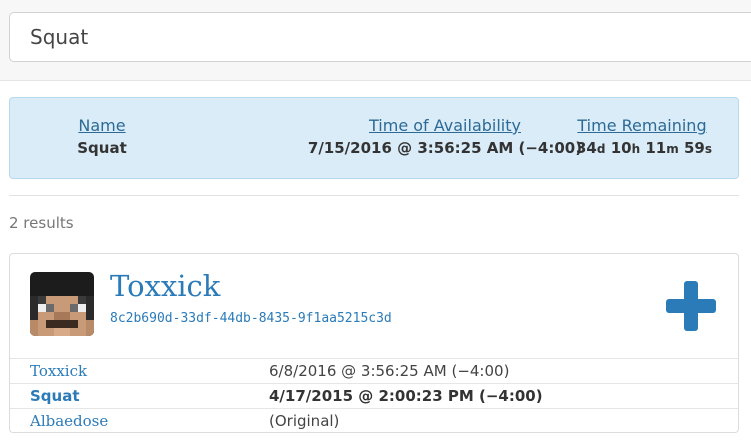 The image size is (751, 442). I want to click on name-value: Squat, so click(102, 148).